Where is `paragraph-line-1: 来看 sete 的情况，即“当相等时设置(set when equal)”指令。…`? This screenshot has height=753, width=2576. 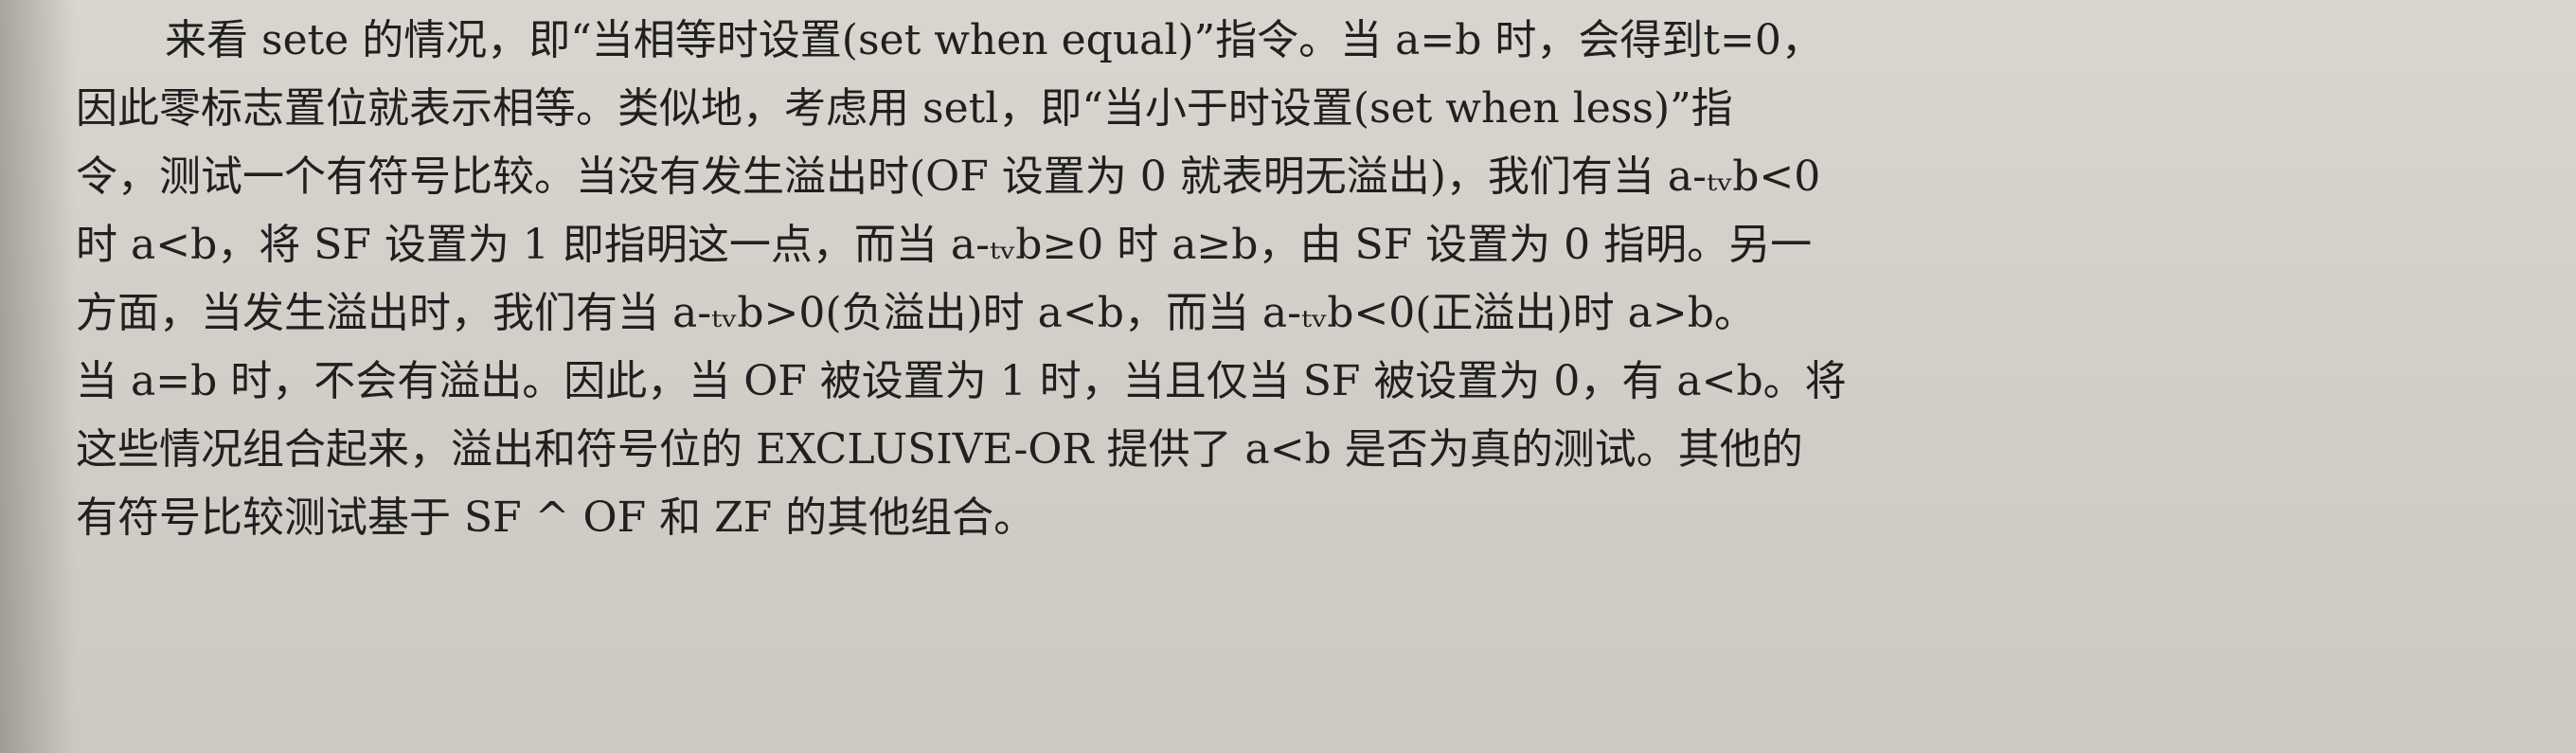
paragraph-line-1: 来看 sete 的情况，即“当相等时设置(set when equal)”指令。… is located at coordinates (994, 40).